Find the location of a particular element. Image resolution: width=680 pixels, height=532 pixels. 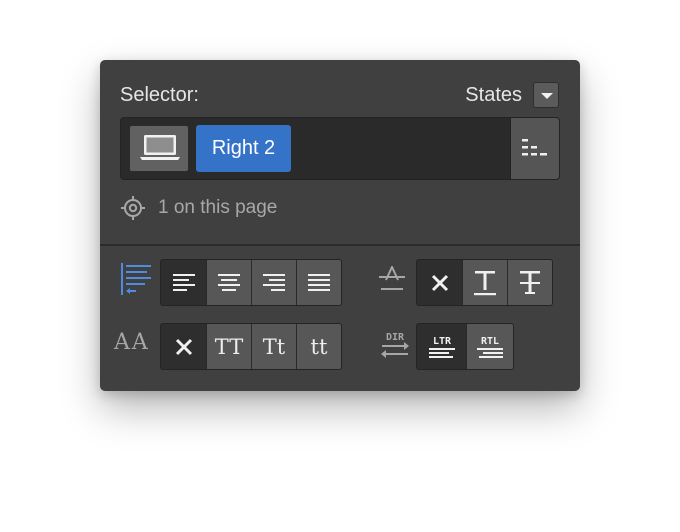

selector-label: Selector: is located at coordinates (159, 95).